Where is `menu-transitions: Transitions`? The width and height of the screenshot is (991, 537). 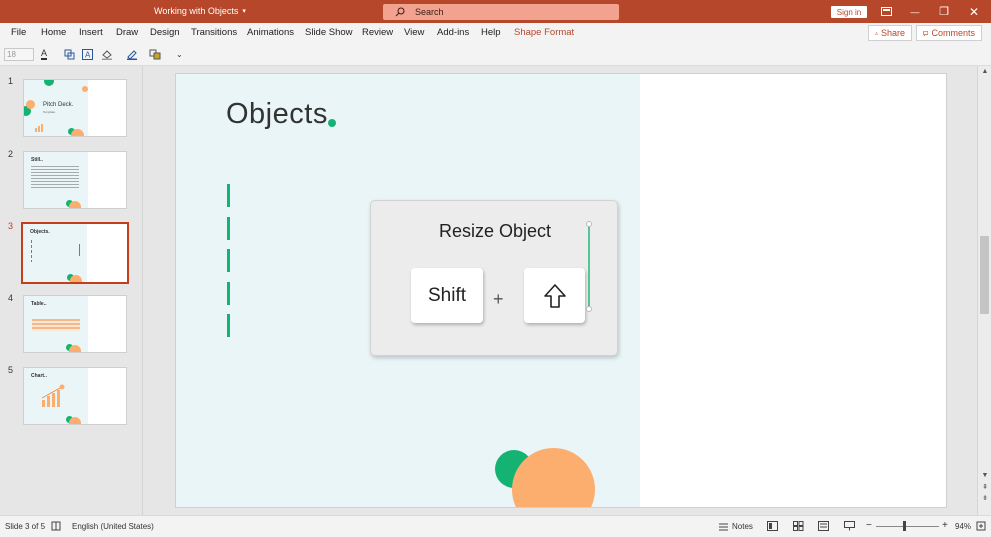
menu-transitions: Transitions is located at coordinates (214, 32).